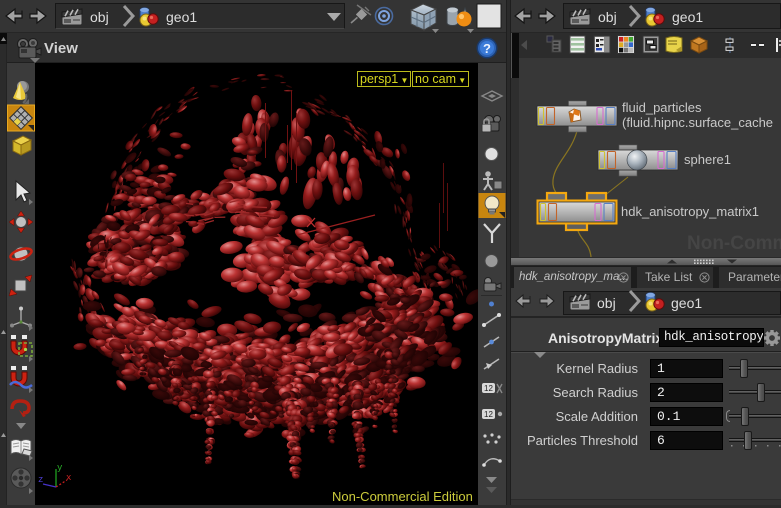  What do you see at coordinates (40, 480) in the screenshot?
I see `svg-text: z` at bounding box center [40, 480].